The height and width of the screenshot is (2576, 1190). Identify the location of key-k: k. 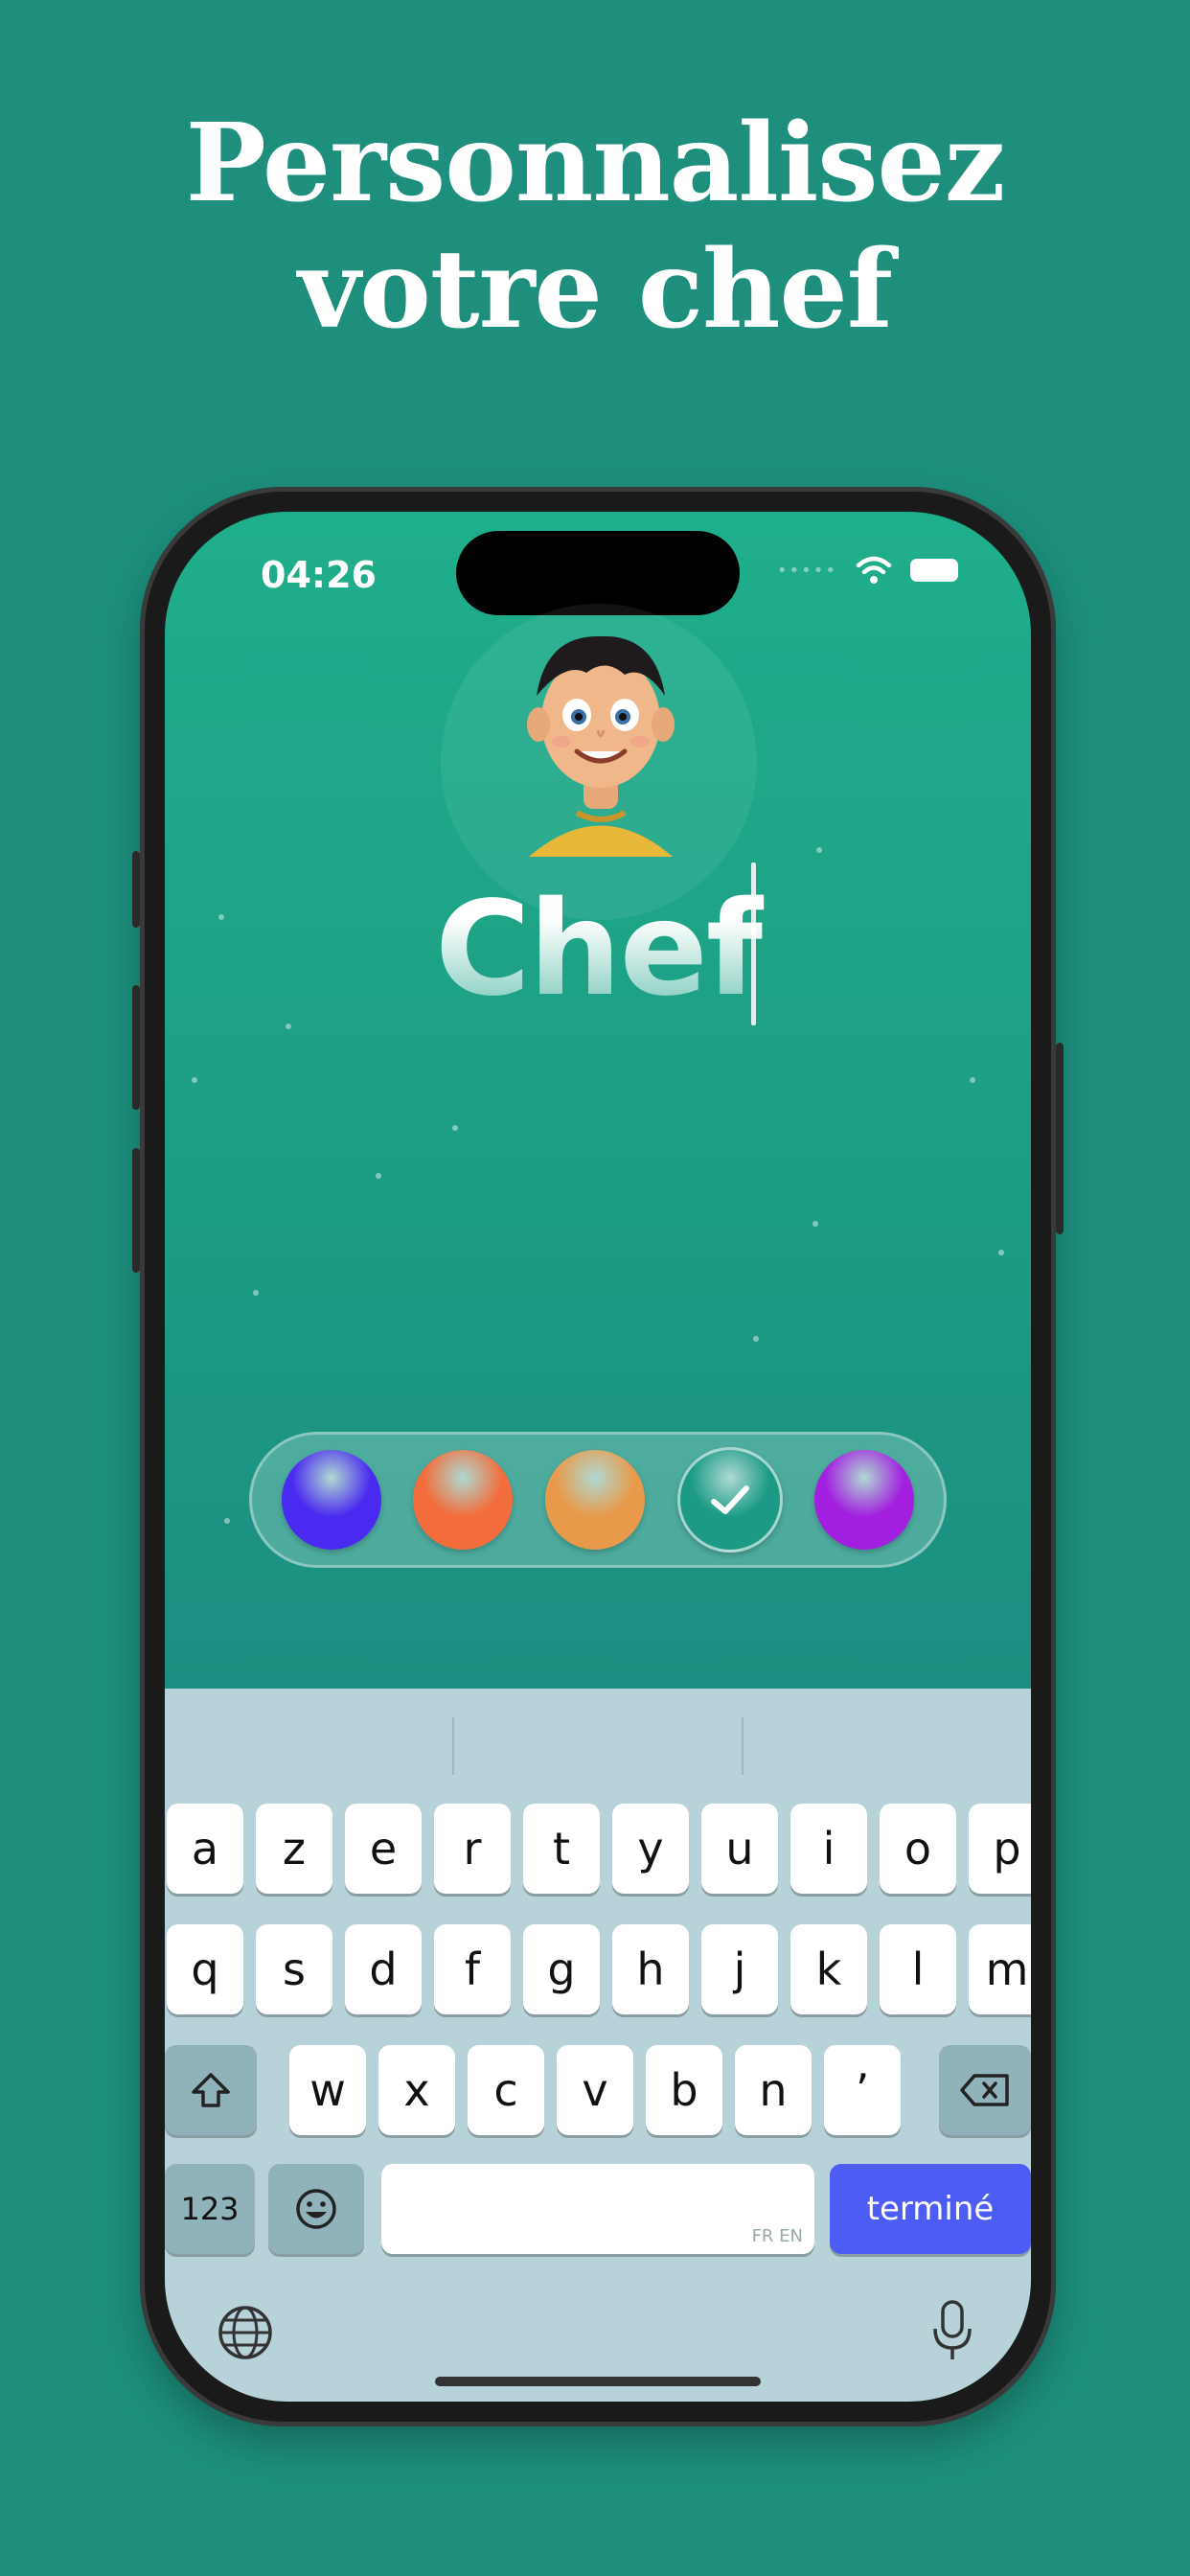
(828, 1969).